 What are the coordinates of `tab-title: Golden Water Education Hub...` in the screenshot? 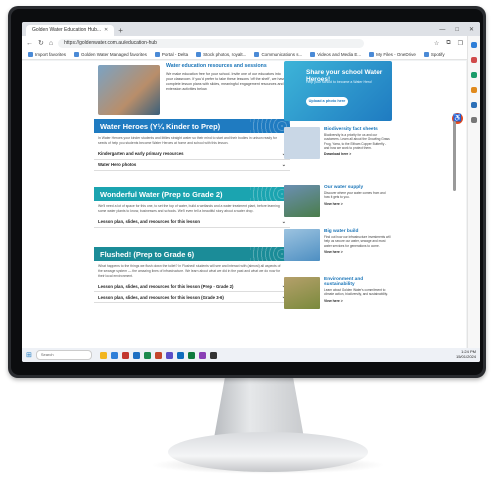 It's located at (67, 30).